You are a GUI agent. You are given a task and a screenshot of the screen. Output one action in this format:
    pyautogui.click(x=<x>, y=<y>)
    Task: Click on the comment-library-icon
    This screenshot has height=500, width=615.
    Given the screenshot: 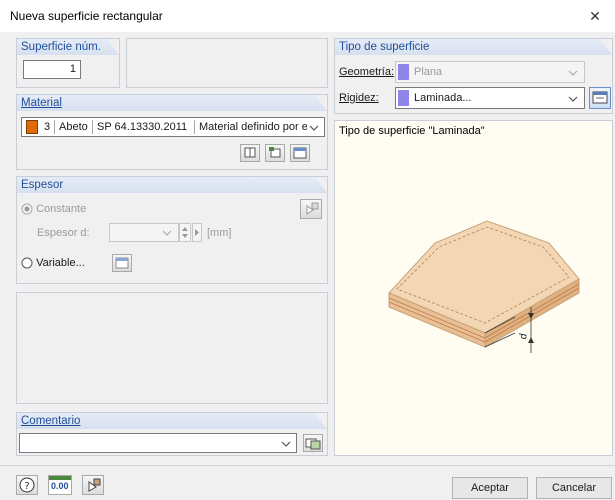 What is the action you would take?
    pyautogui.click(x=313, y=444)
    